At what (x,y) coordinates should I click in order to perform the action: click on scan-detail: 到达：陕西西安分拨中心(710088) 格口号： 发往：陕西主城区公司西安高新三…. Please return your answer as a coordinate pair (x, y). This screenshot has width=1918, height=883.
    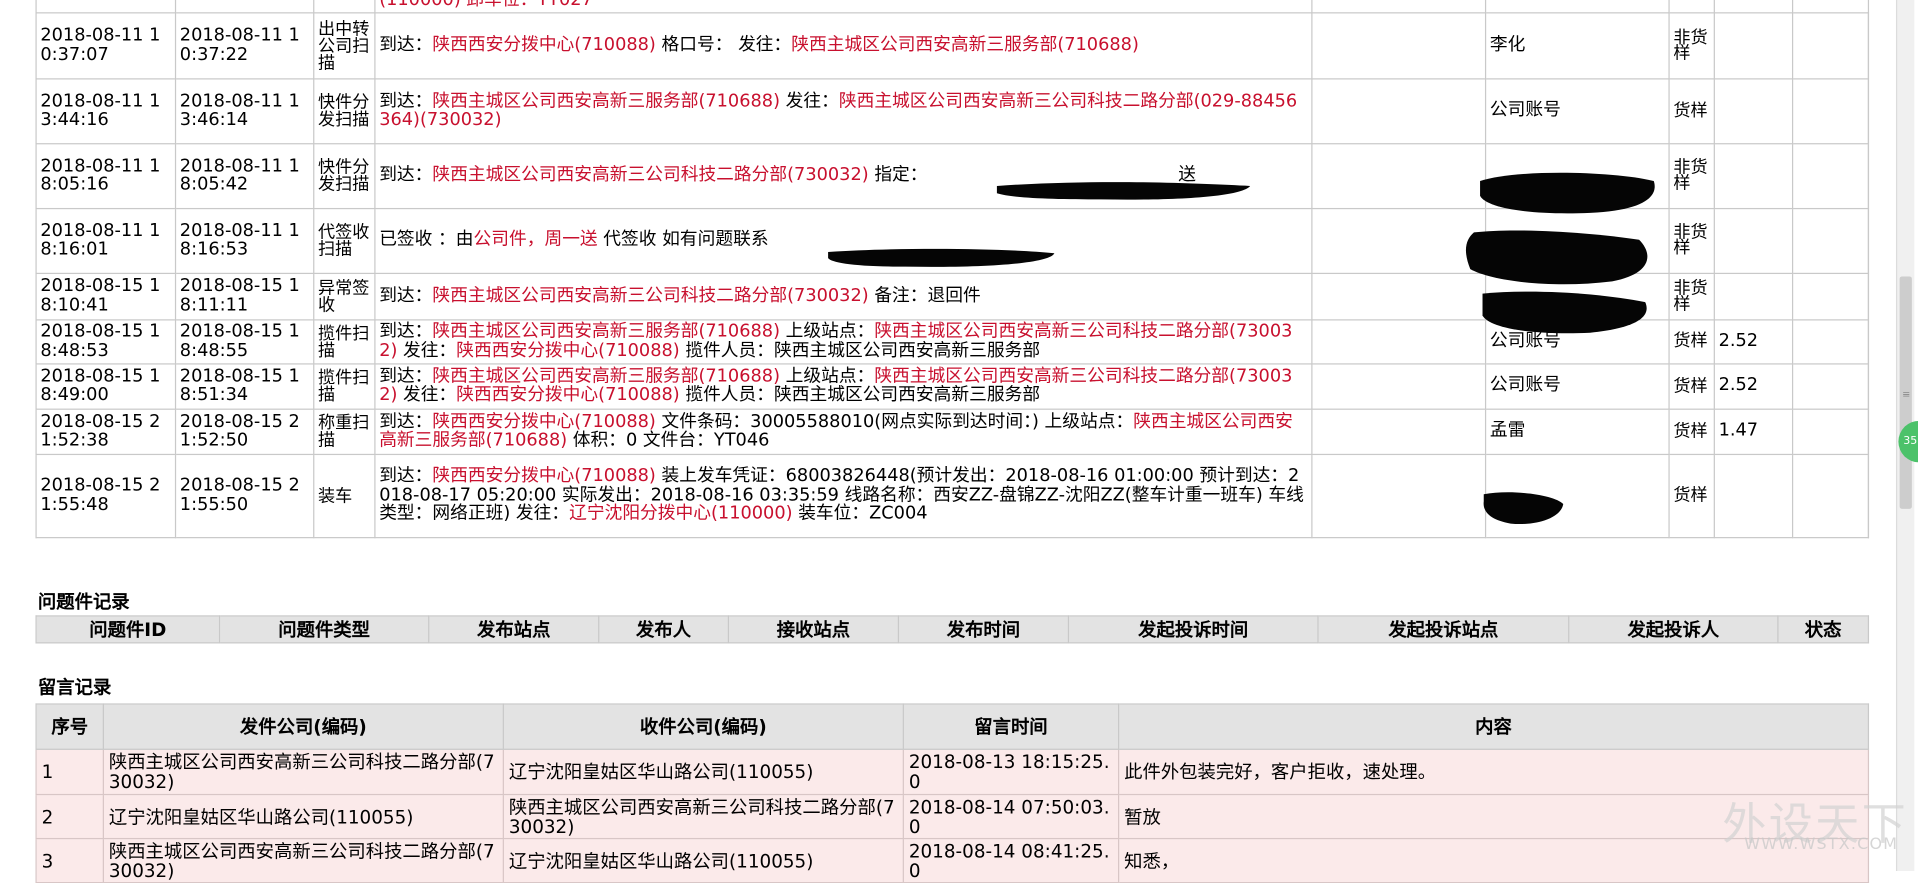
    Looking at the image, I should click on (843, 46).